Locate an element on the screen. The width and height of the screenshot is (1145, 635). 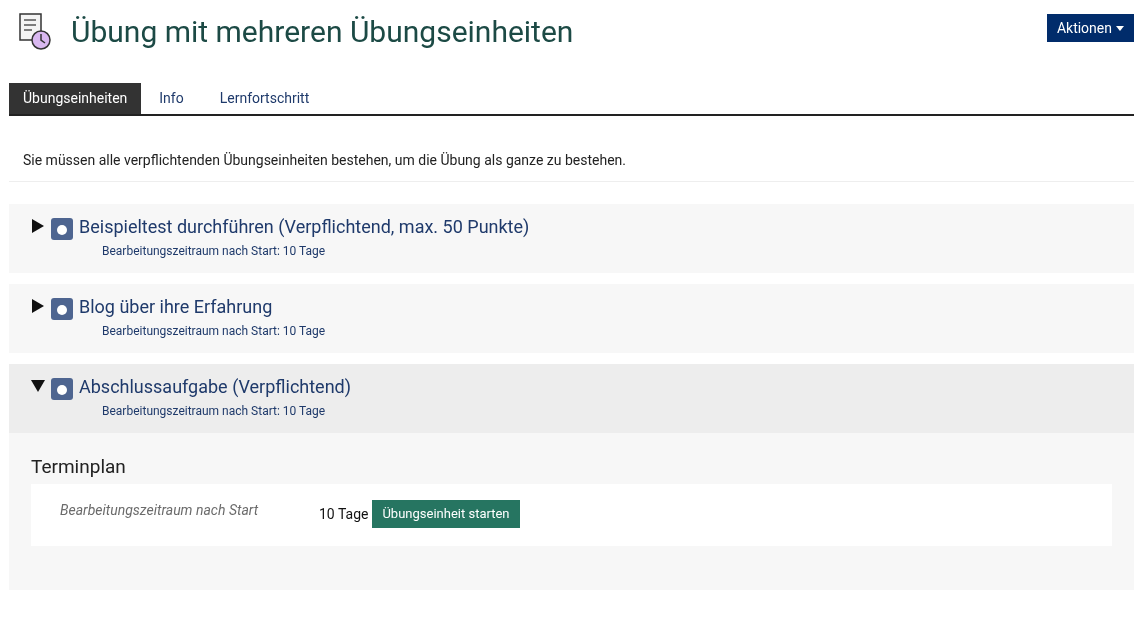
caret-icon is located at coordinates (1120, 28).